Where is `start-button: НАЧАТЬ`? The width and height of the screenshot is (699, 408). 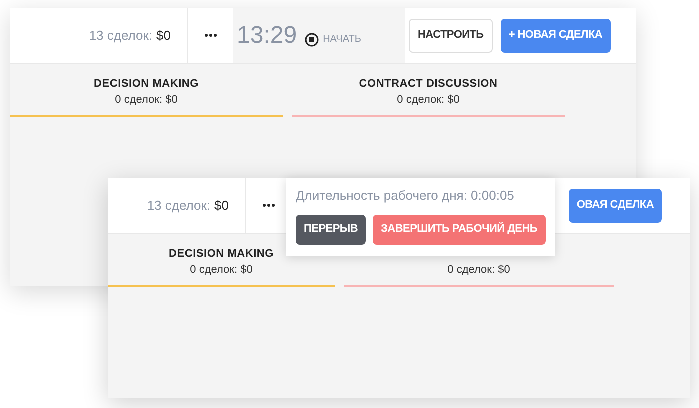 start-button: НАЧАТЬ is located at coordinates (333, 39).